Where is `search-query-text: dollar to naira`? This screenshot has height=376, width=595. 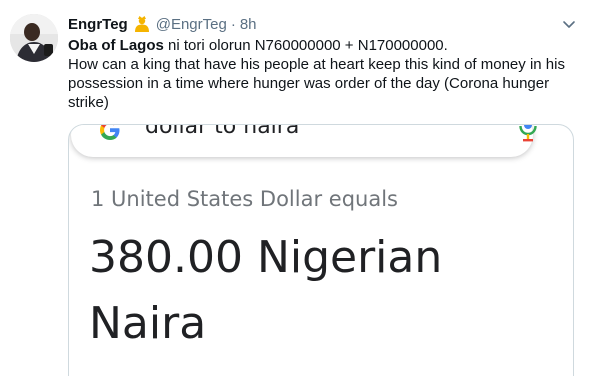
search-query-text: dollar to naira is located at coordinates (222, 131).